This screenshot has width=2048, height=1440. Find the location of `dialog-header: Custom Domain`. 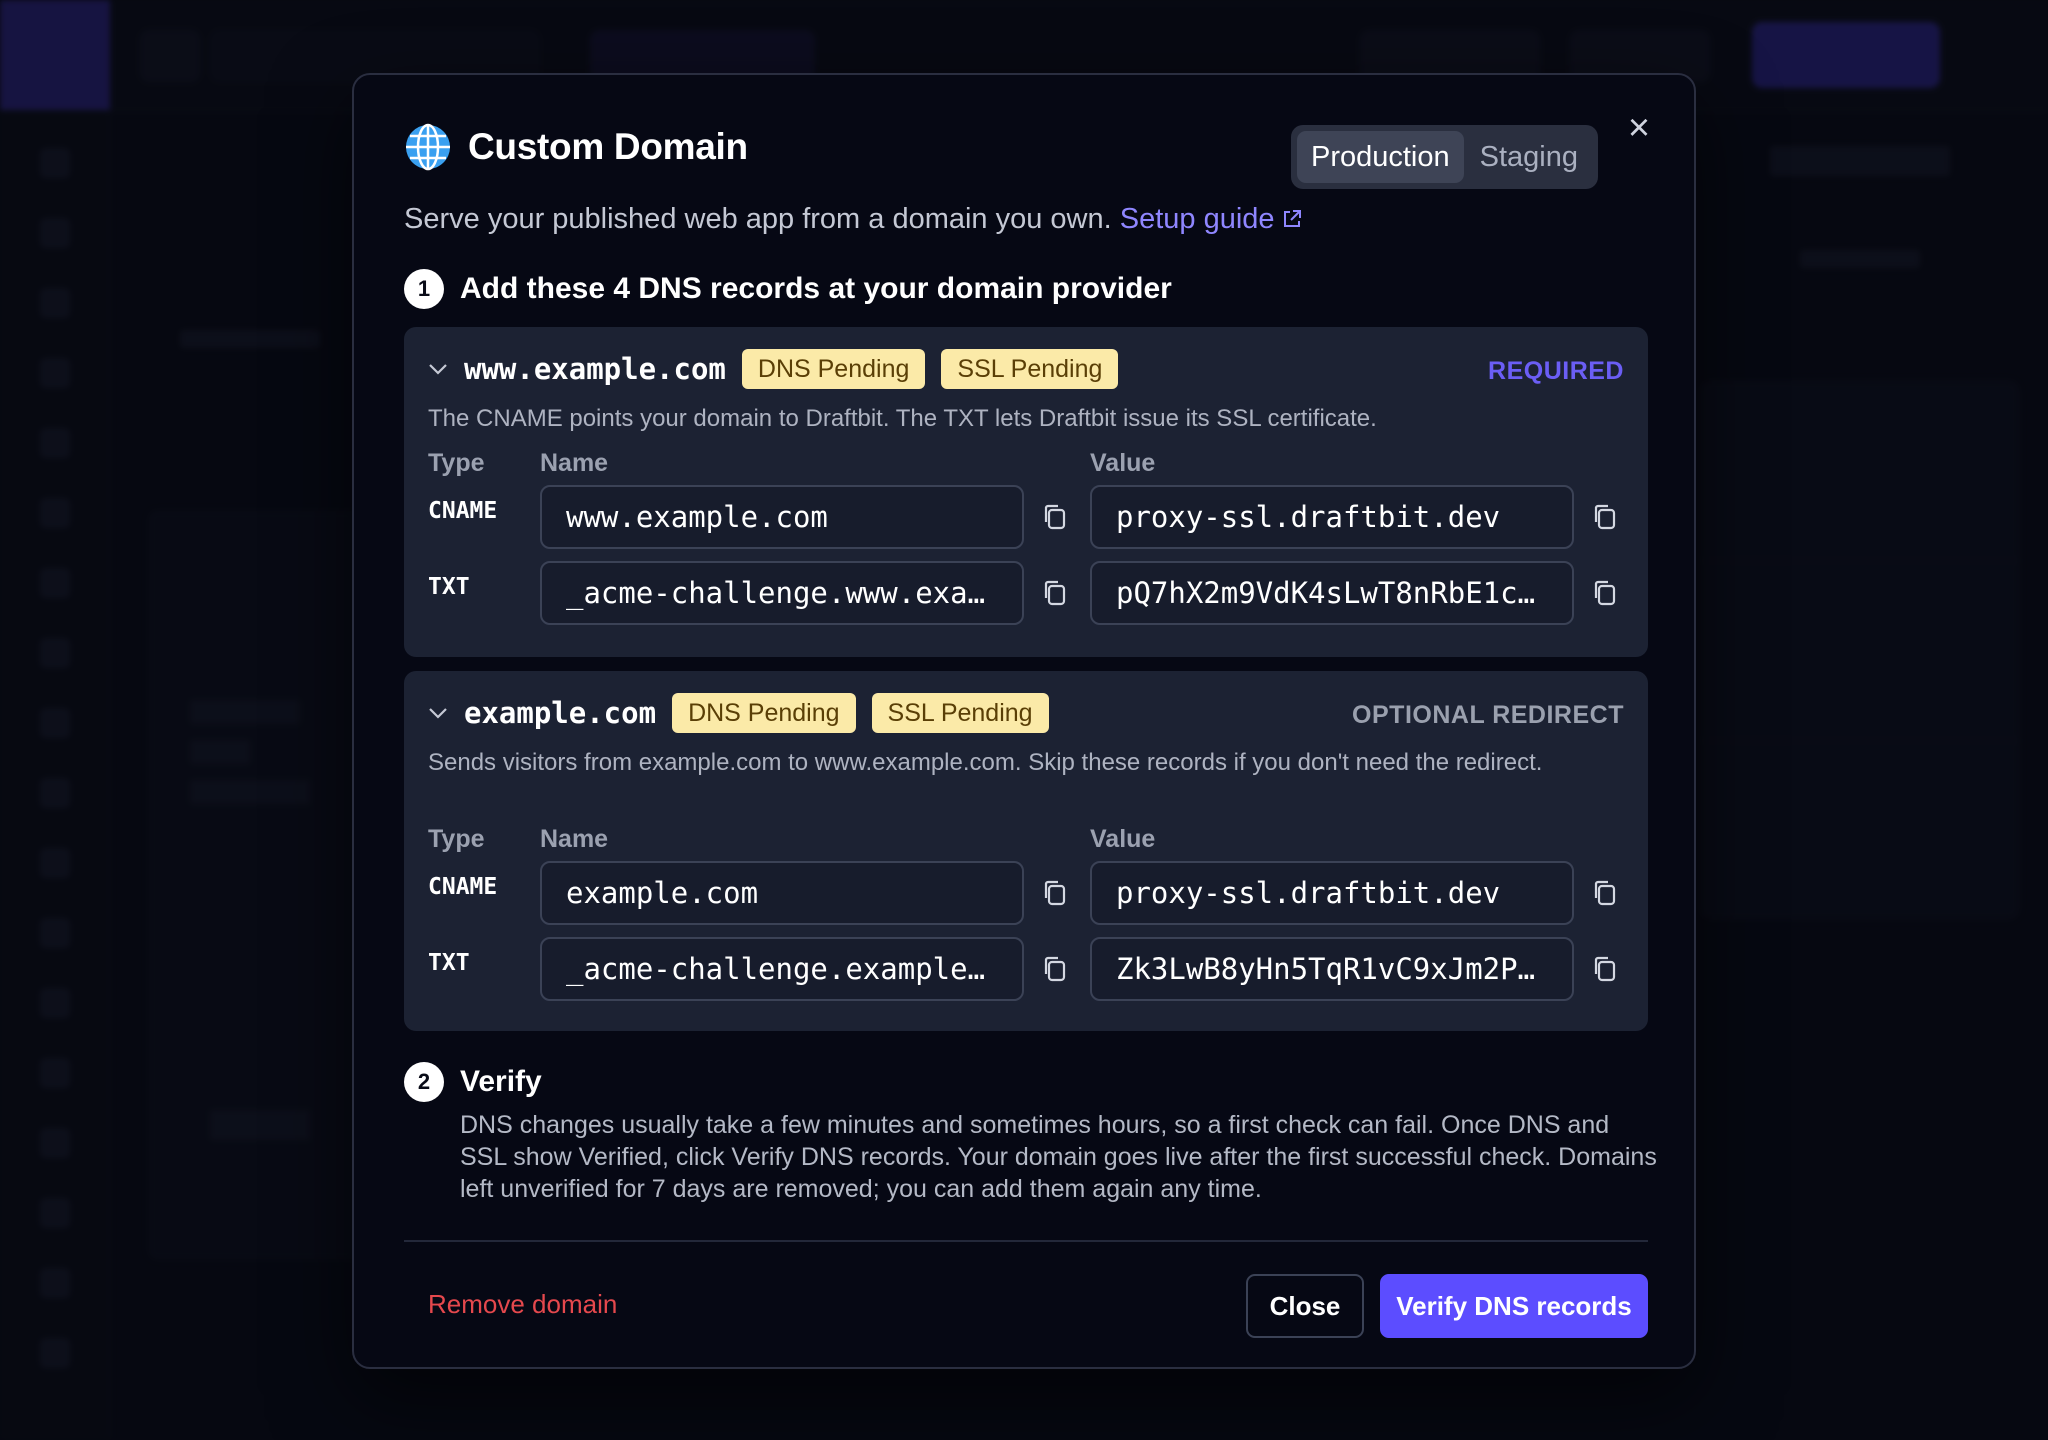

dialog-header: Custom Domain is located at coordinates (576, 147).